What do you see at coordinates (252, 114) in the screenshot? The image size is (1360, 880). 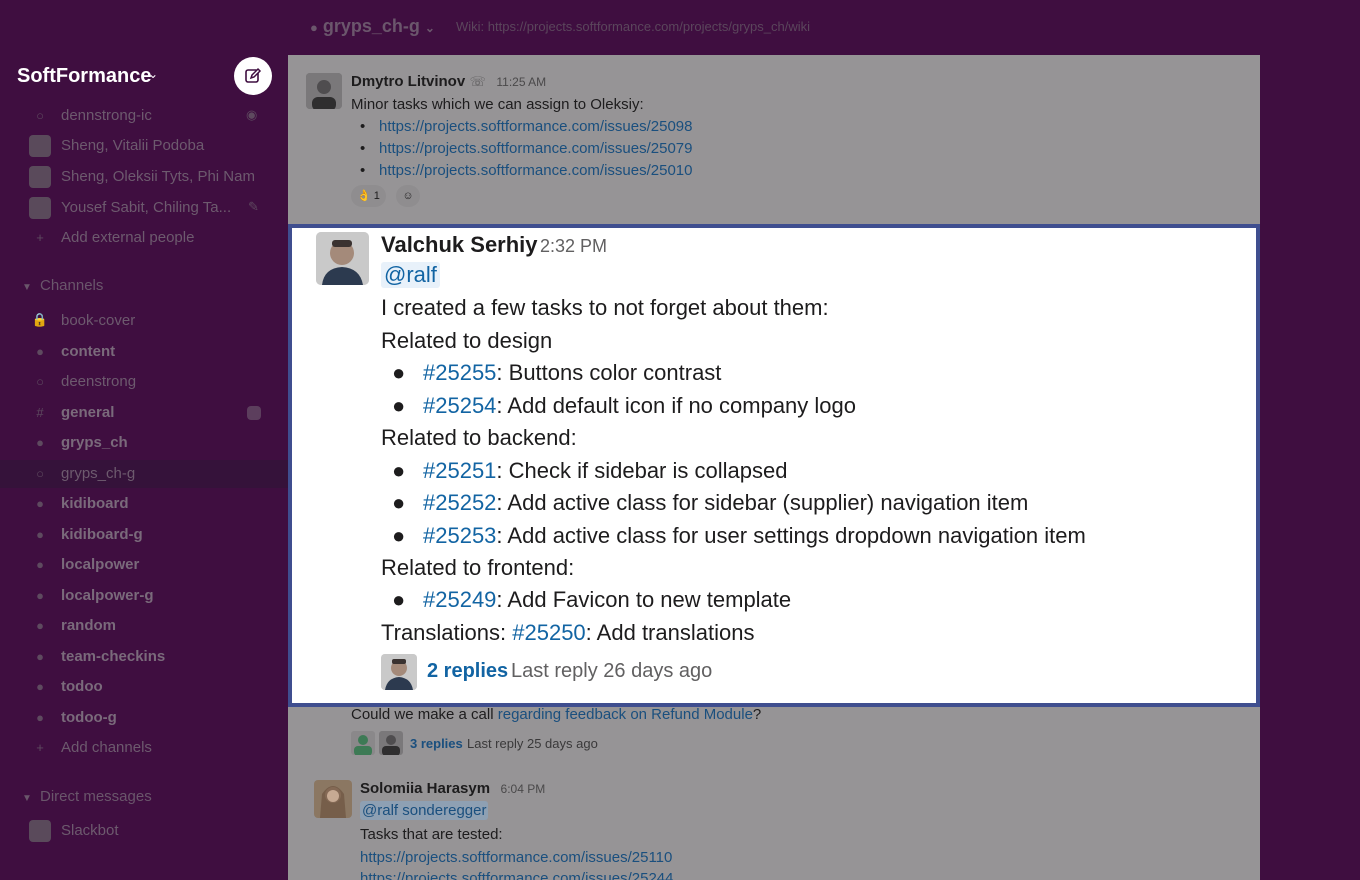 I see `eye-icon: ◉` at bounding box center [252, 114].